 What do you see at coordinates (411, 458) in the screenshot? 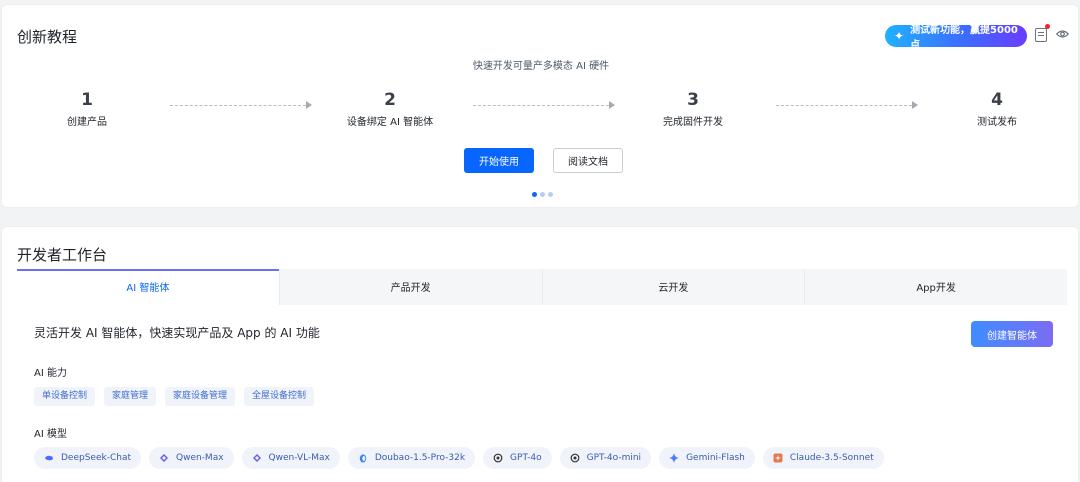
I see `model-chip: Doubao-1.5-Pro-32k` at bounding box center [411, 458].